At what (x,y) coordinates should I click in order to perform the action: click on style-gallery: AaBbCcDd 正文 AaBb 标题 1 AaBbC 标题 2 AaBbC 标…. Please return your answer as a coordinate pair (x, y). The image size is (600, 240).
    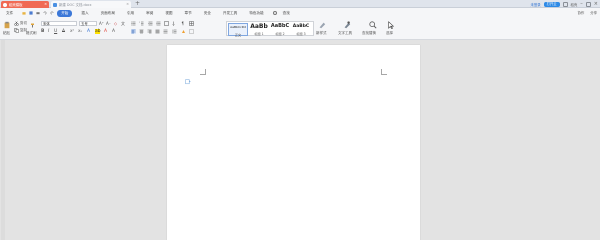
    Looking at the image, I should click on (270, 29).